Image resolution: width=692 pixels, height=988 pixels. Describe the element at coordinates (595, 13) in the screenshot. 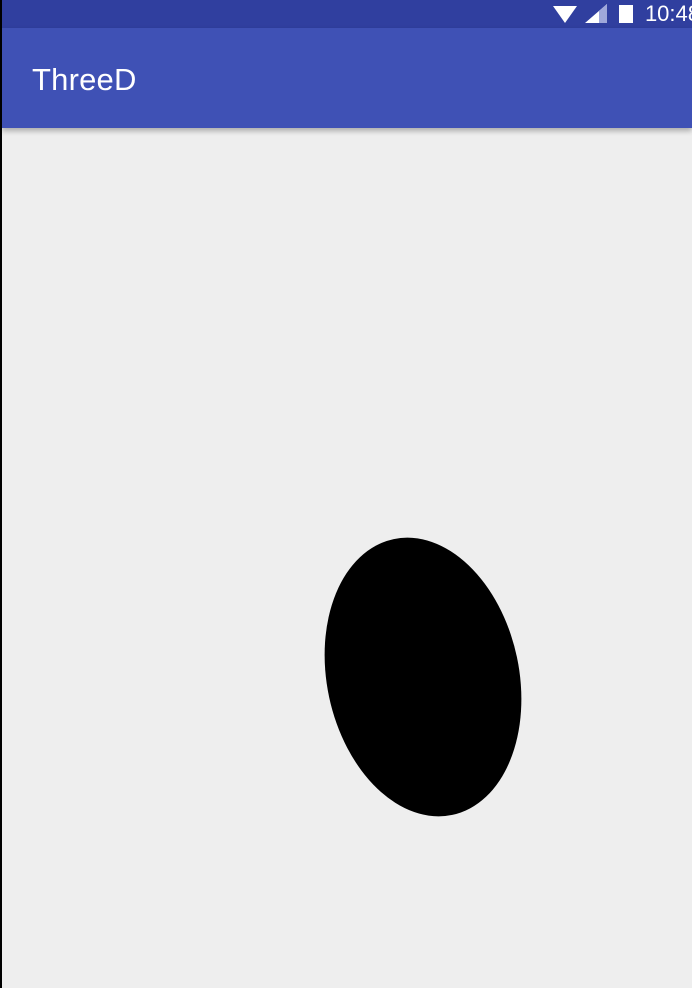

I see `signal-icon` at that location.